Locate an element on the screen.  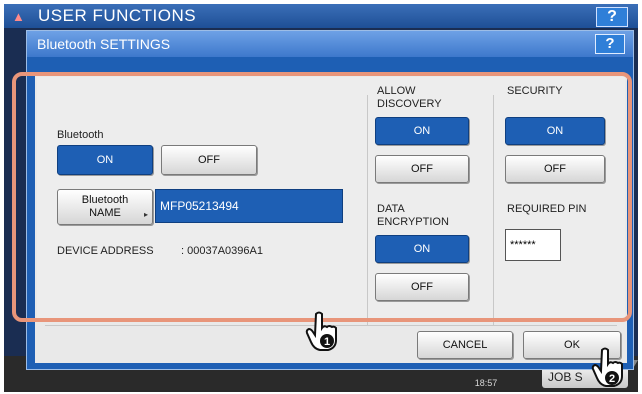
required-pin-label: REQUIRED PIN is located at coordinates (547, 209).